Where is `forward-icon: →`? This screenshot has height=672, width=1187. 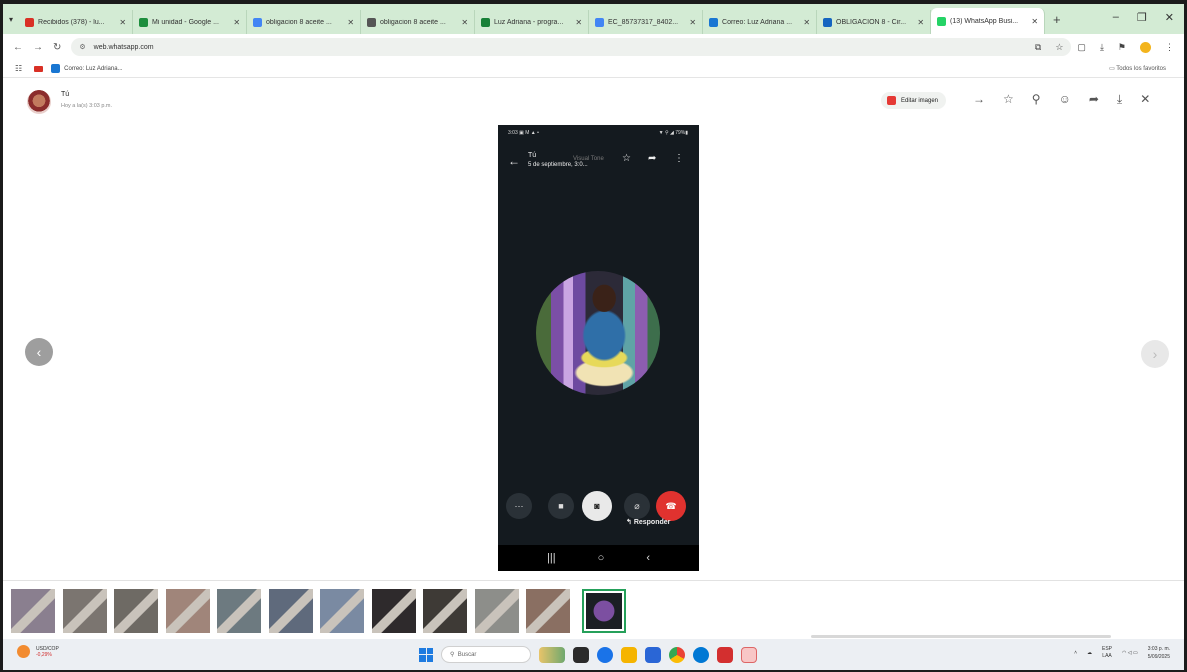
forward-icon: → is located at coordinates (979, 99).